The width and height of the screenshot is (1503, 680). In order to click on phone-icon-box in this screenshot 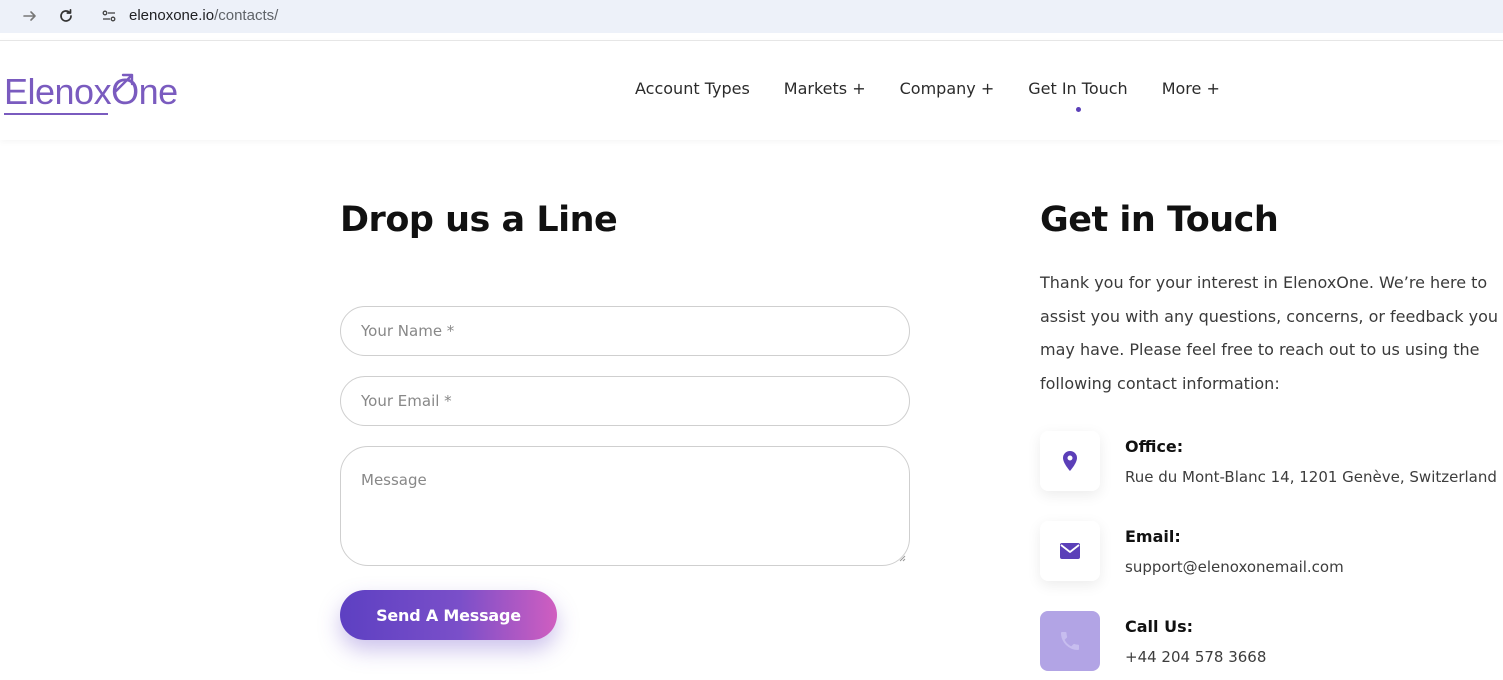, I will do `click(1070, 641)`.